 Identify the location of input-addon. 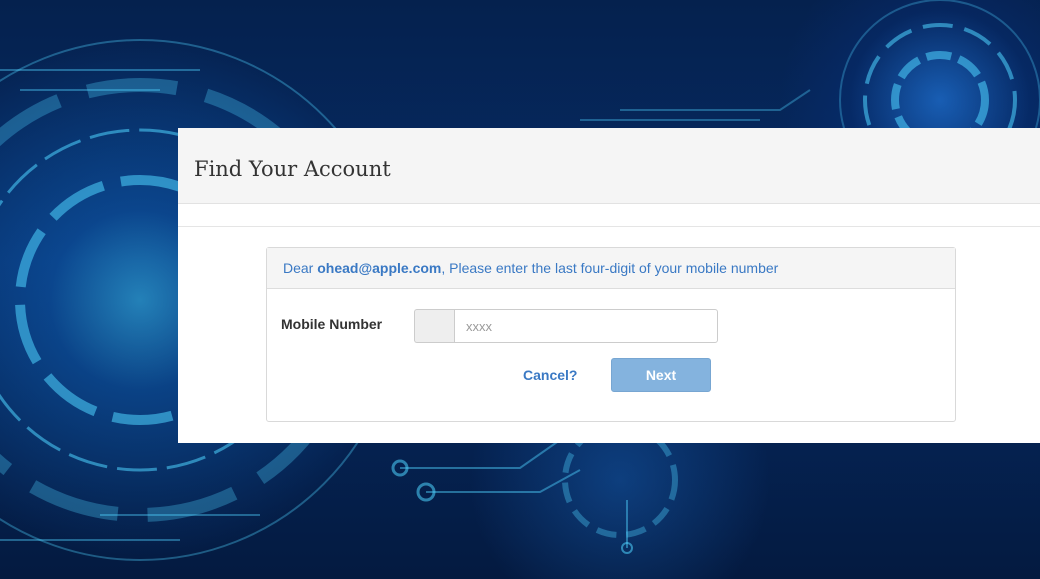
(434, 326).